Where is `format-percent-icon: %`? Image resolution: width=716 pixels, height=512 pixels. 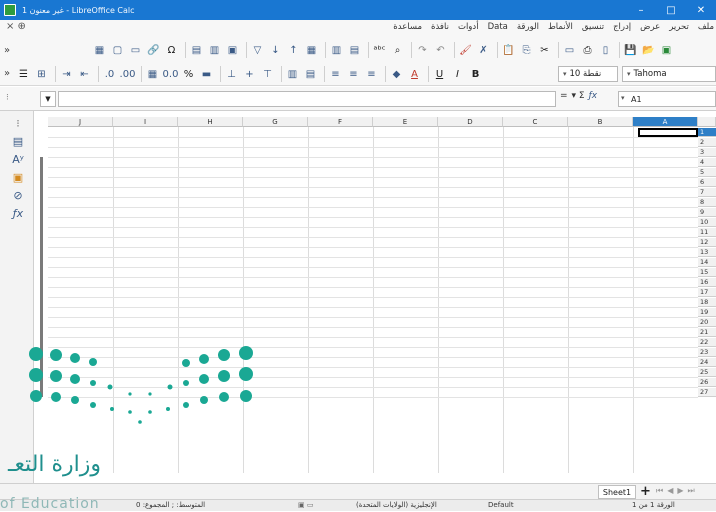 format-percent-icon: % is located at coordinates (188, 74).